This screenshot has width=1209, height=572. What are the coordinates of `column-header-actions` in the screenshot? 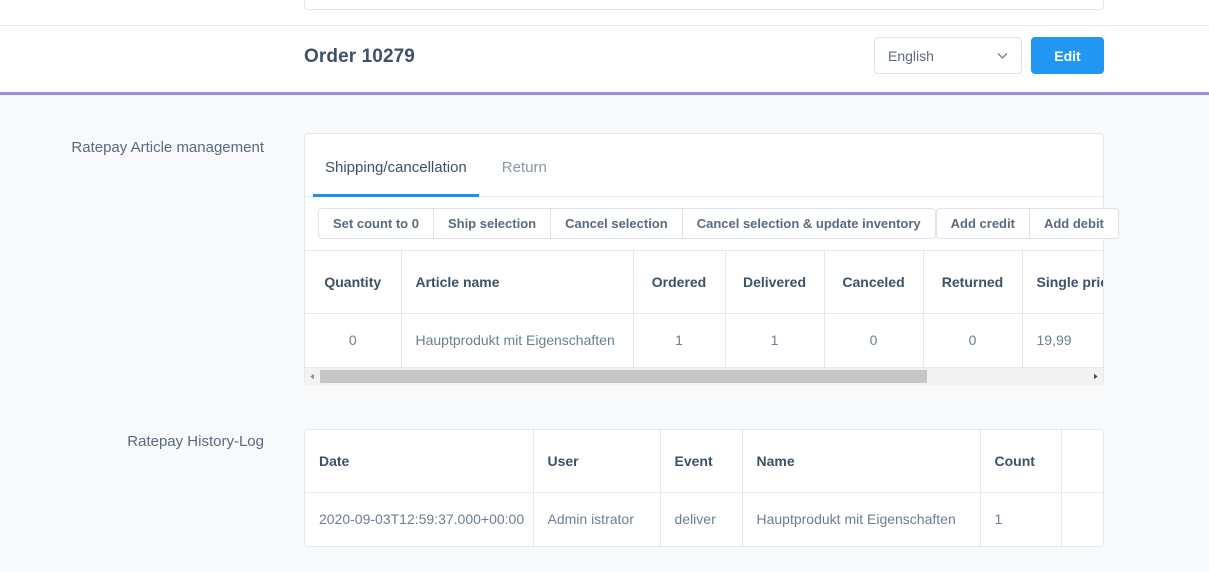 It's located at (1082, 461).